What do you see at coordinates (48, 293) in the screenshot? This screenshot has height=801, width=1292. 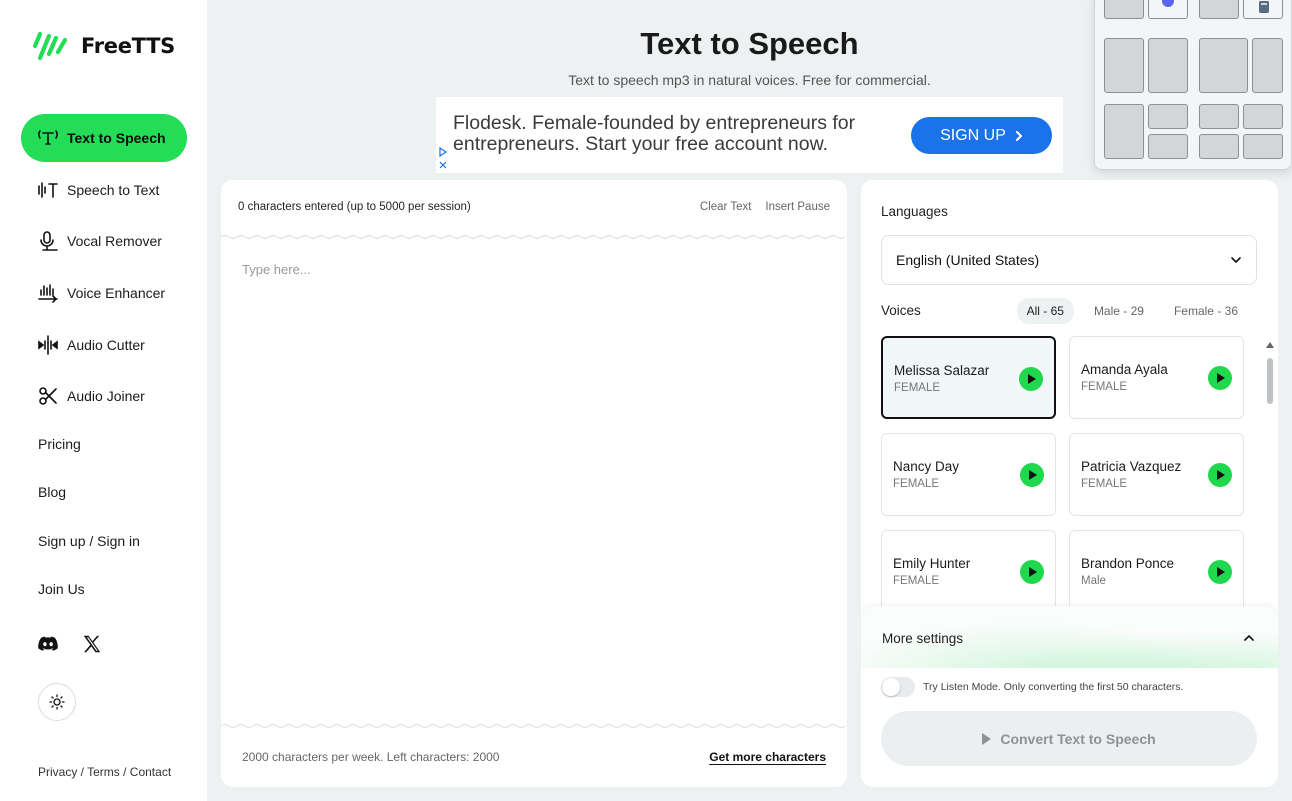 I see `voice-enhancer-icon` at bounding box center [48, 293].